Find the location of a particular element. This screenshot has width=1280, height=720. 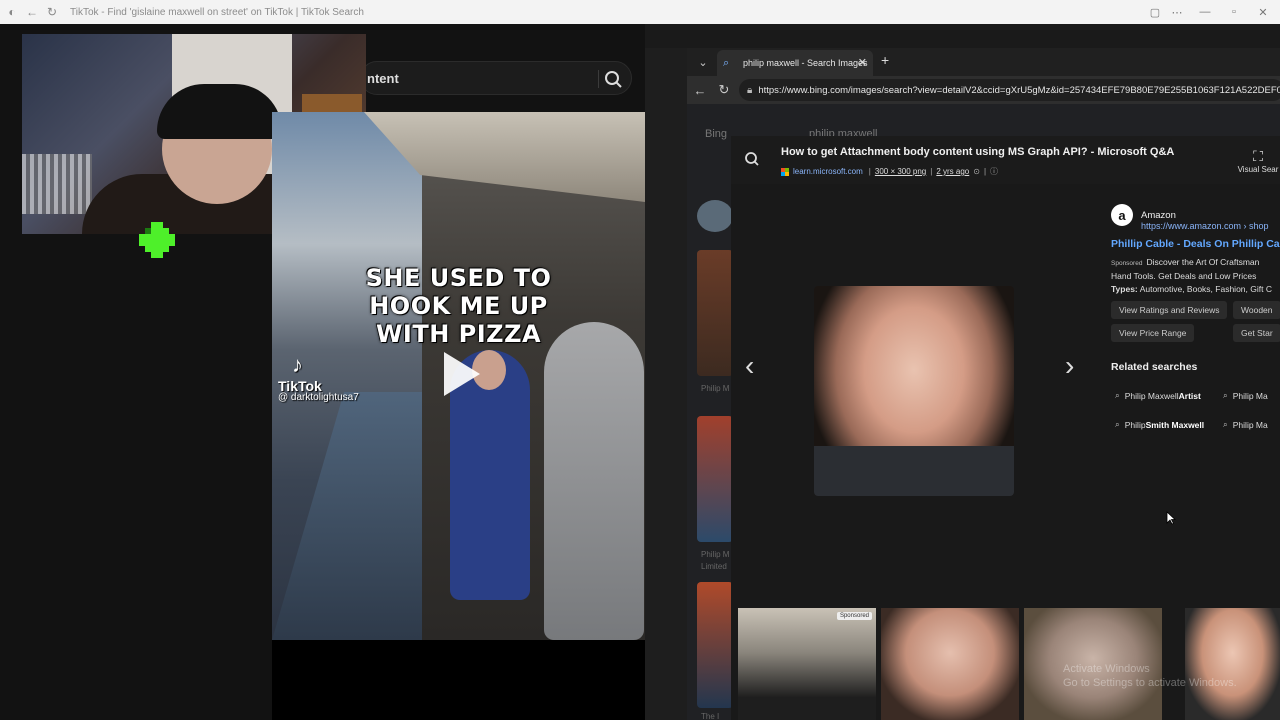

app-icon: ◐ is located at coordinates (12, 12).